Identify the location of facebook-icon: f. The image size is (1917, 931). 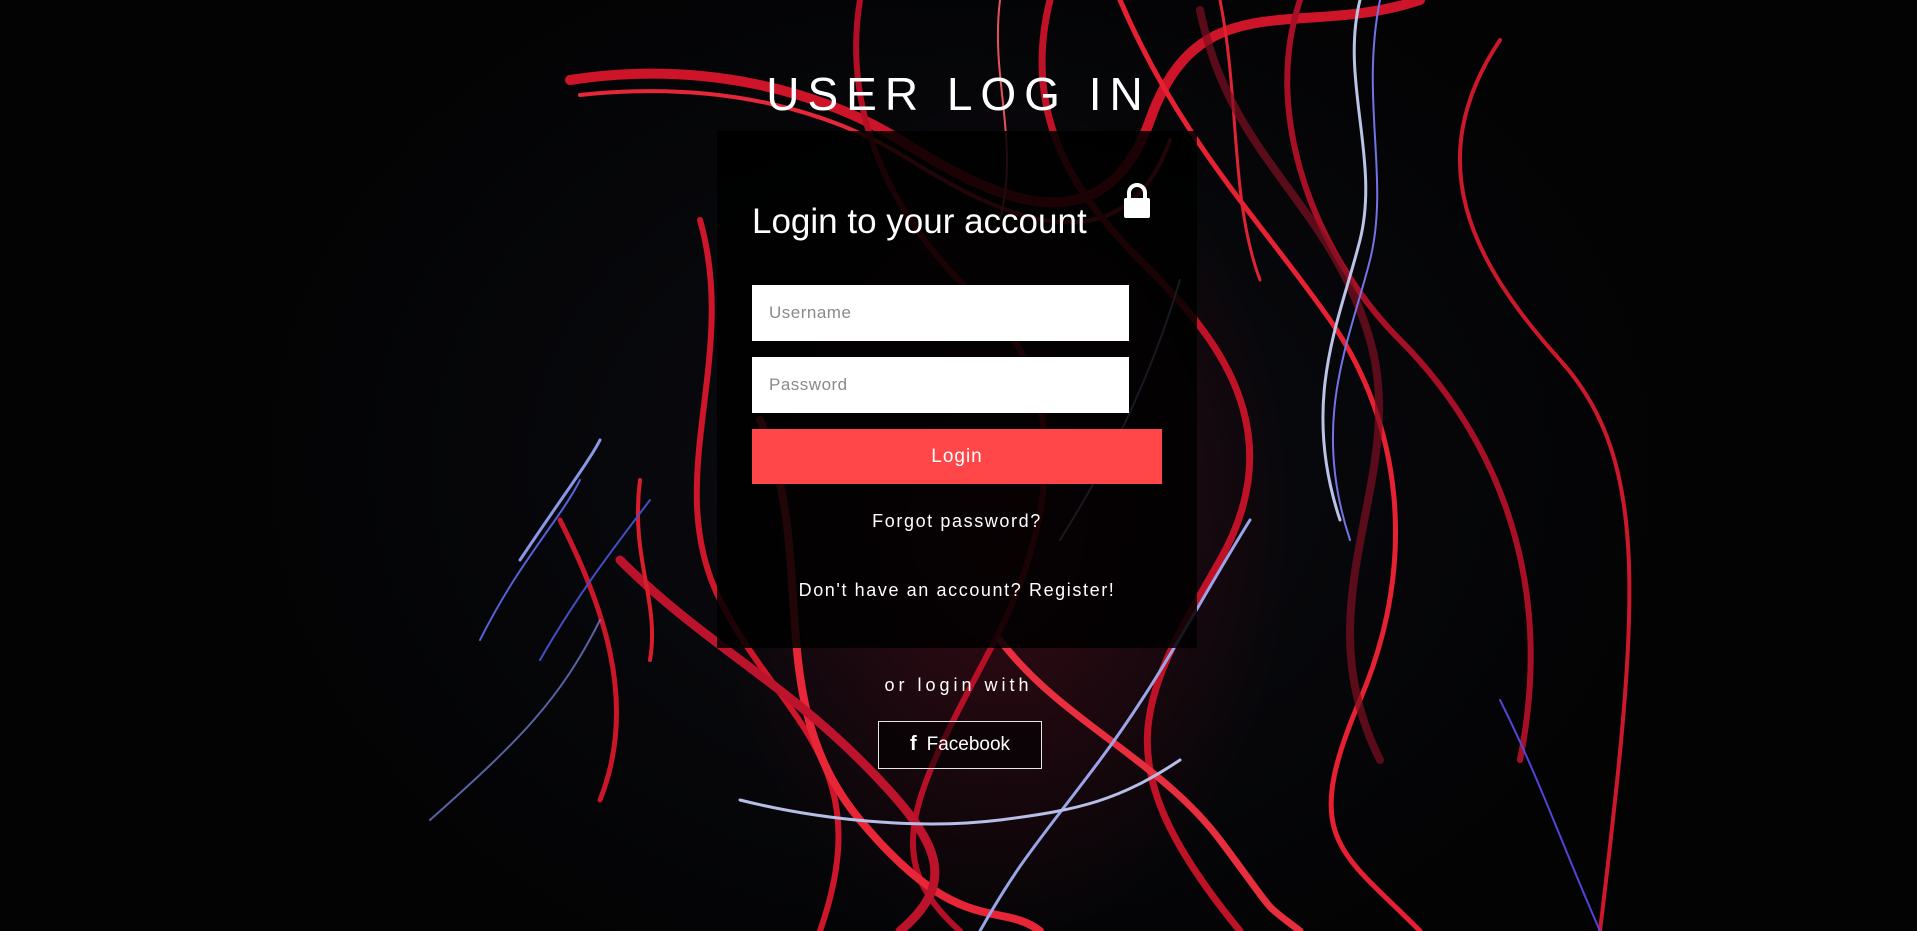
(913, 744).